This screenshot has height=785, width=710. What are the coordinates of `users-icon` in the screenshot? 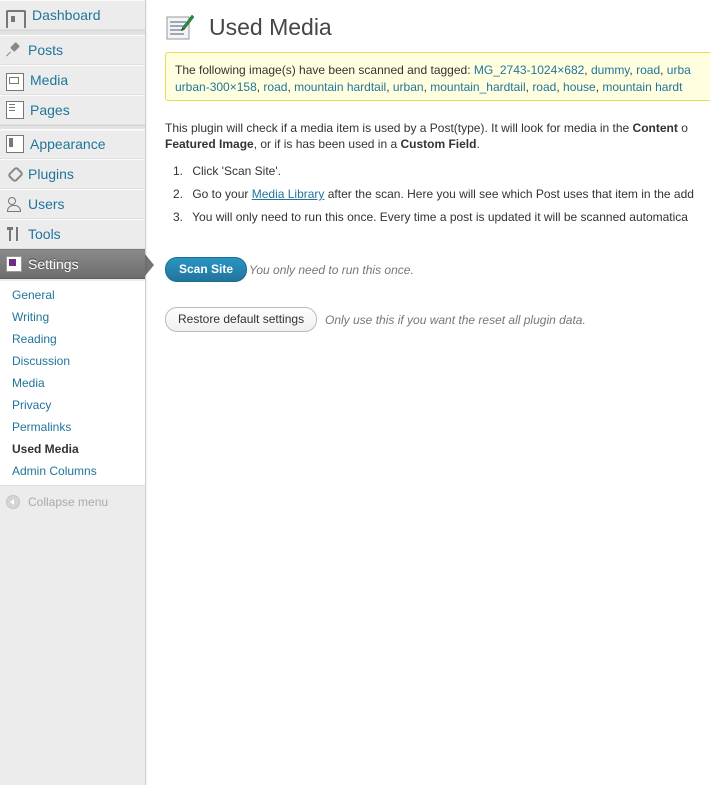 It's located at (14, 204).